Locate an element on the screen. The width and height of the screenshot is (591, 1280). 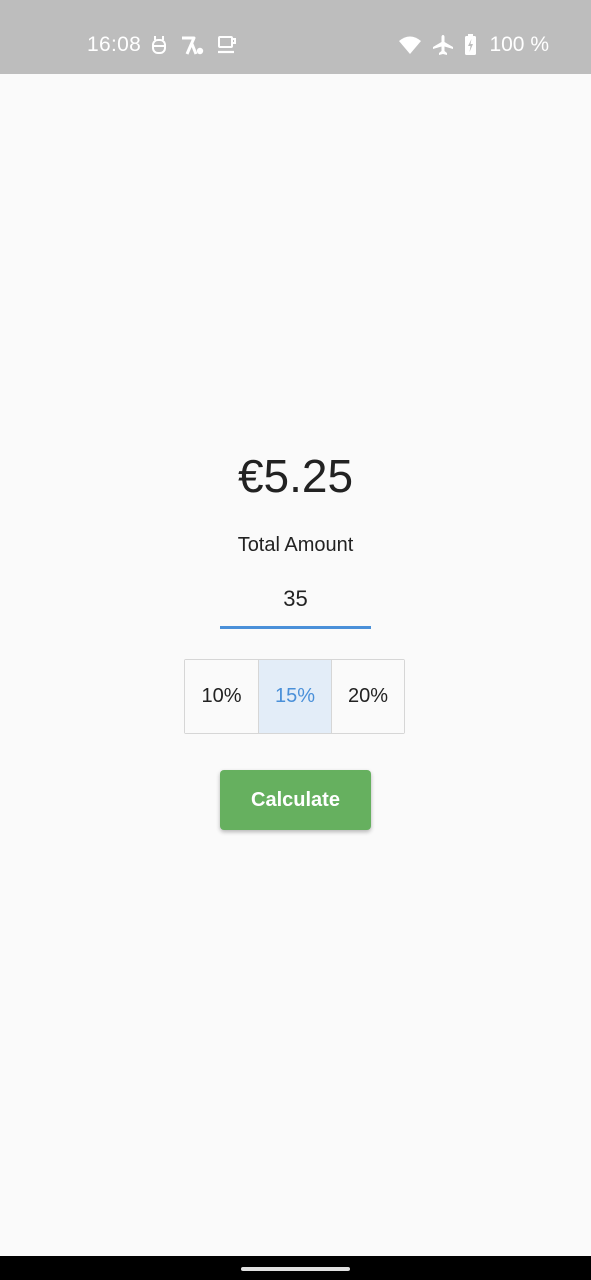
navigation-bar is located at coordinates (295, 1268).